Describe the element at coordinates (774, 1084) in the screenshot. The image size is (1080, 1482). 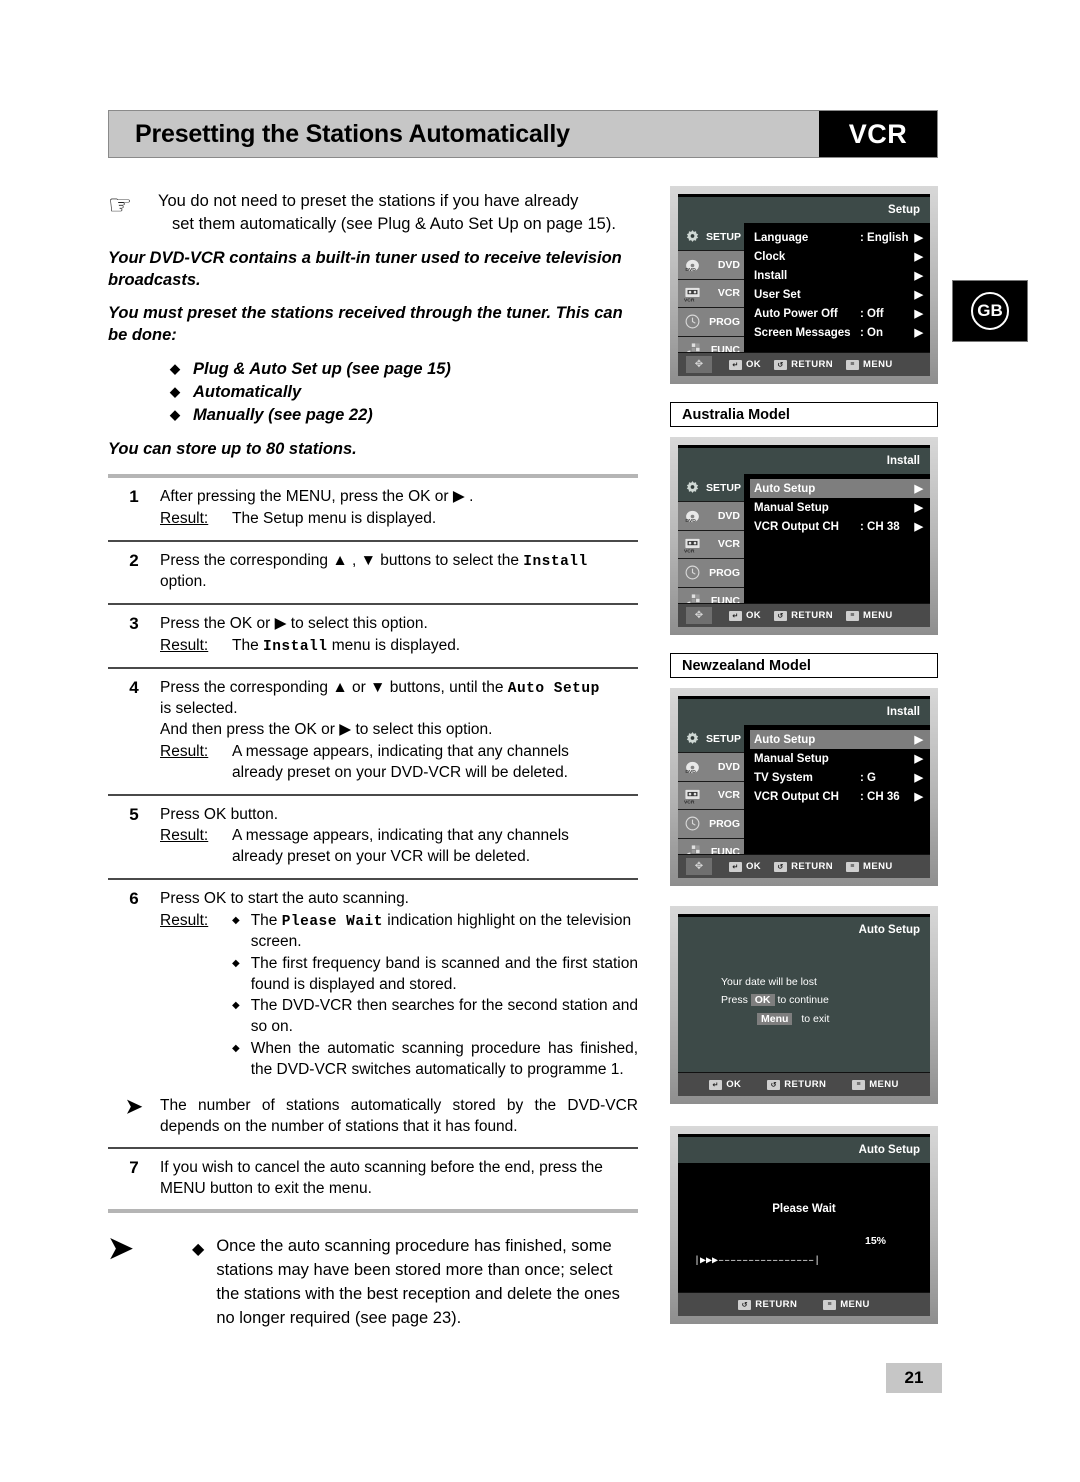
I see `return-key-icon: ↺` at that location.